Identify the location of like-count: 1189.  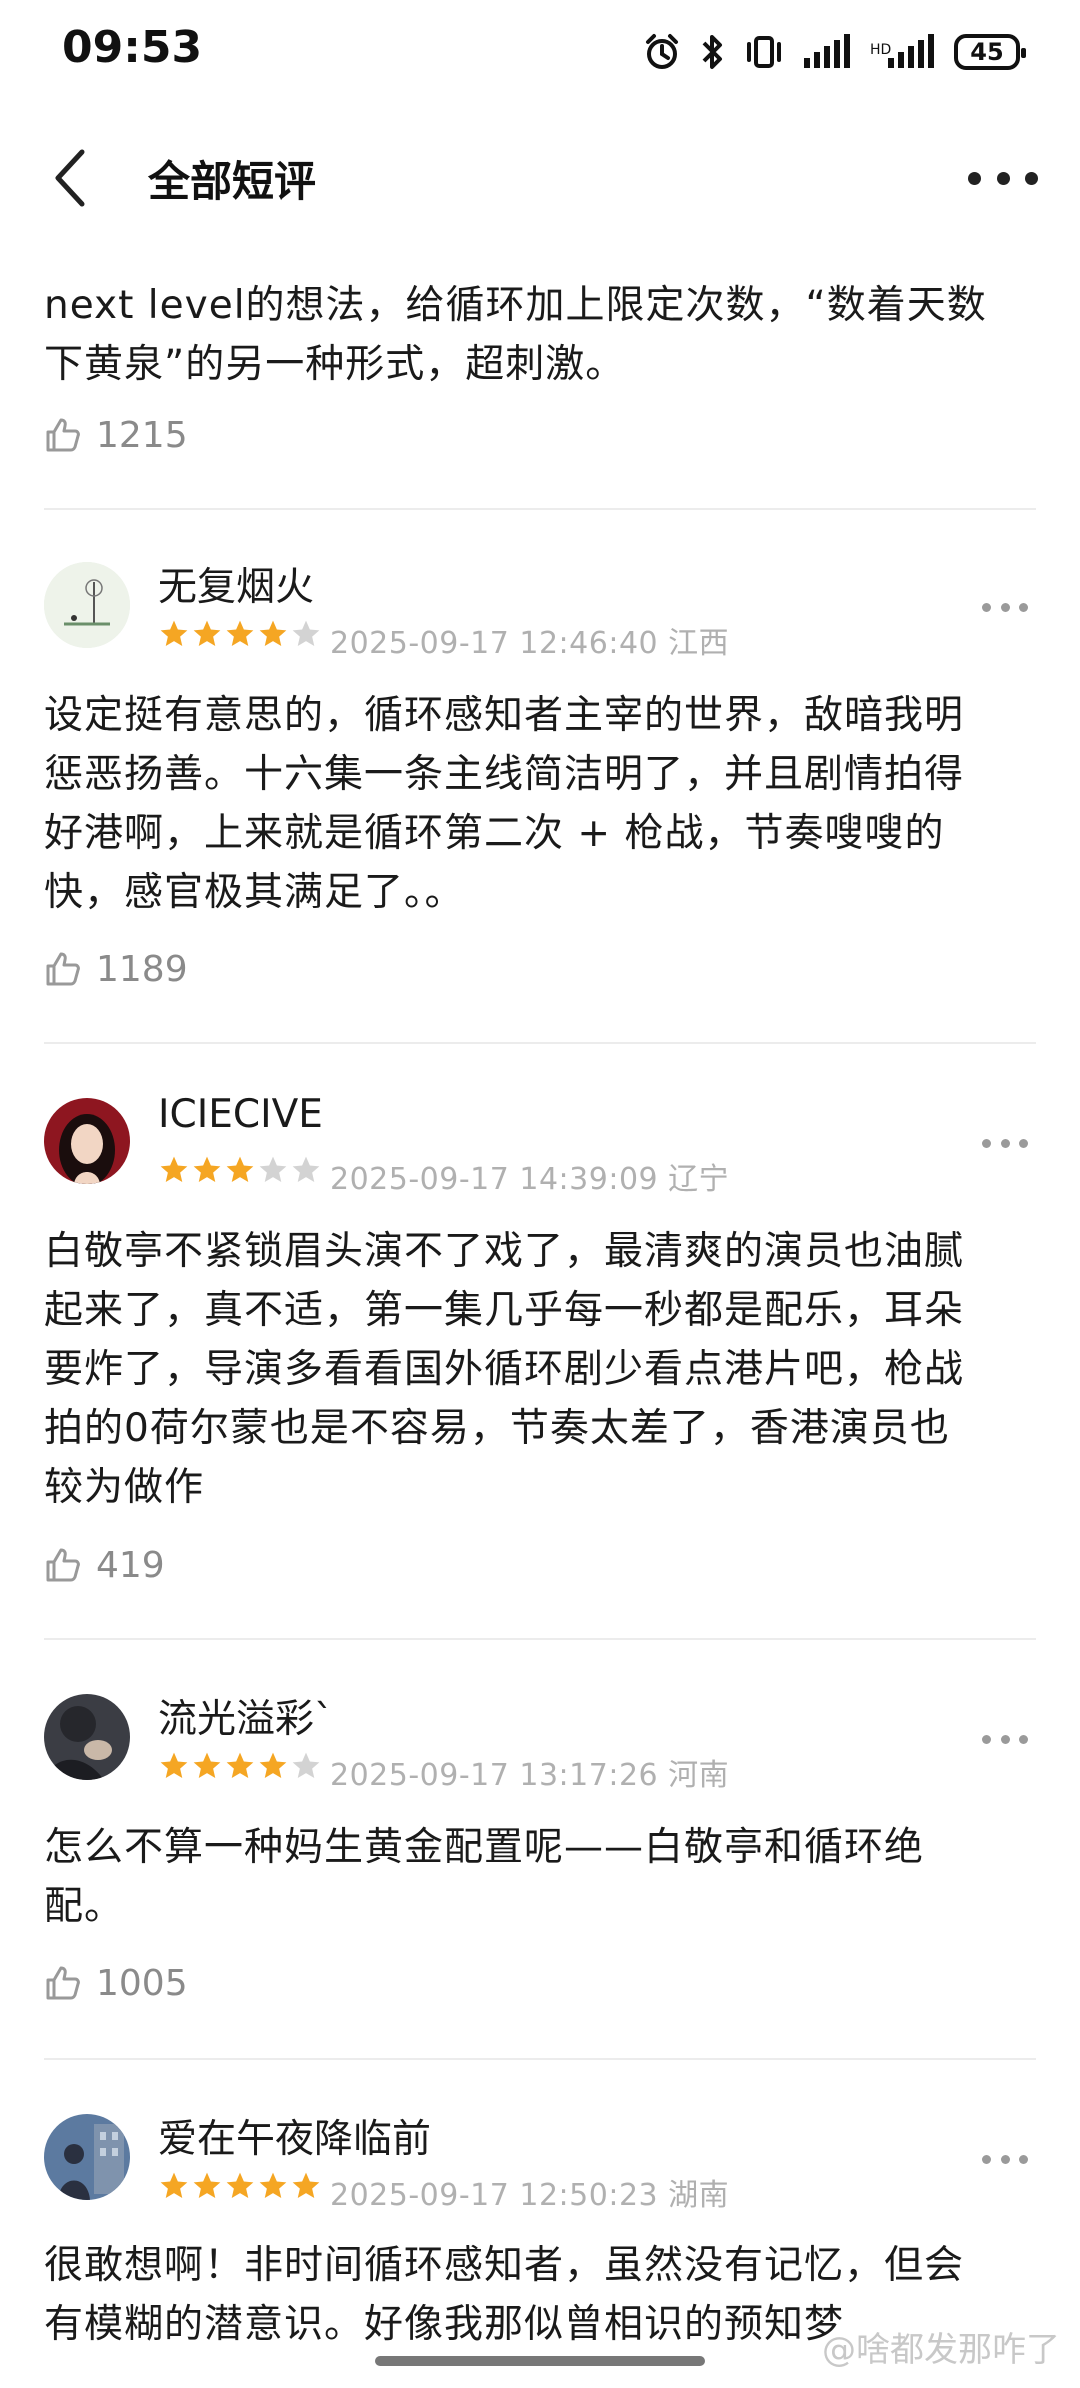
(142, 969).